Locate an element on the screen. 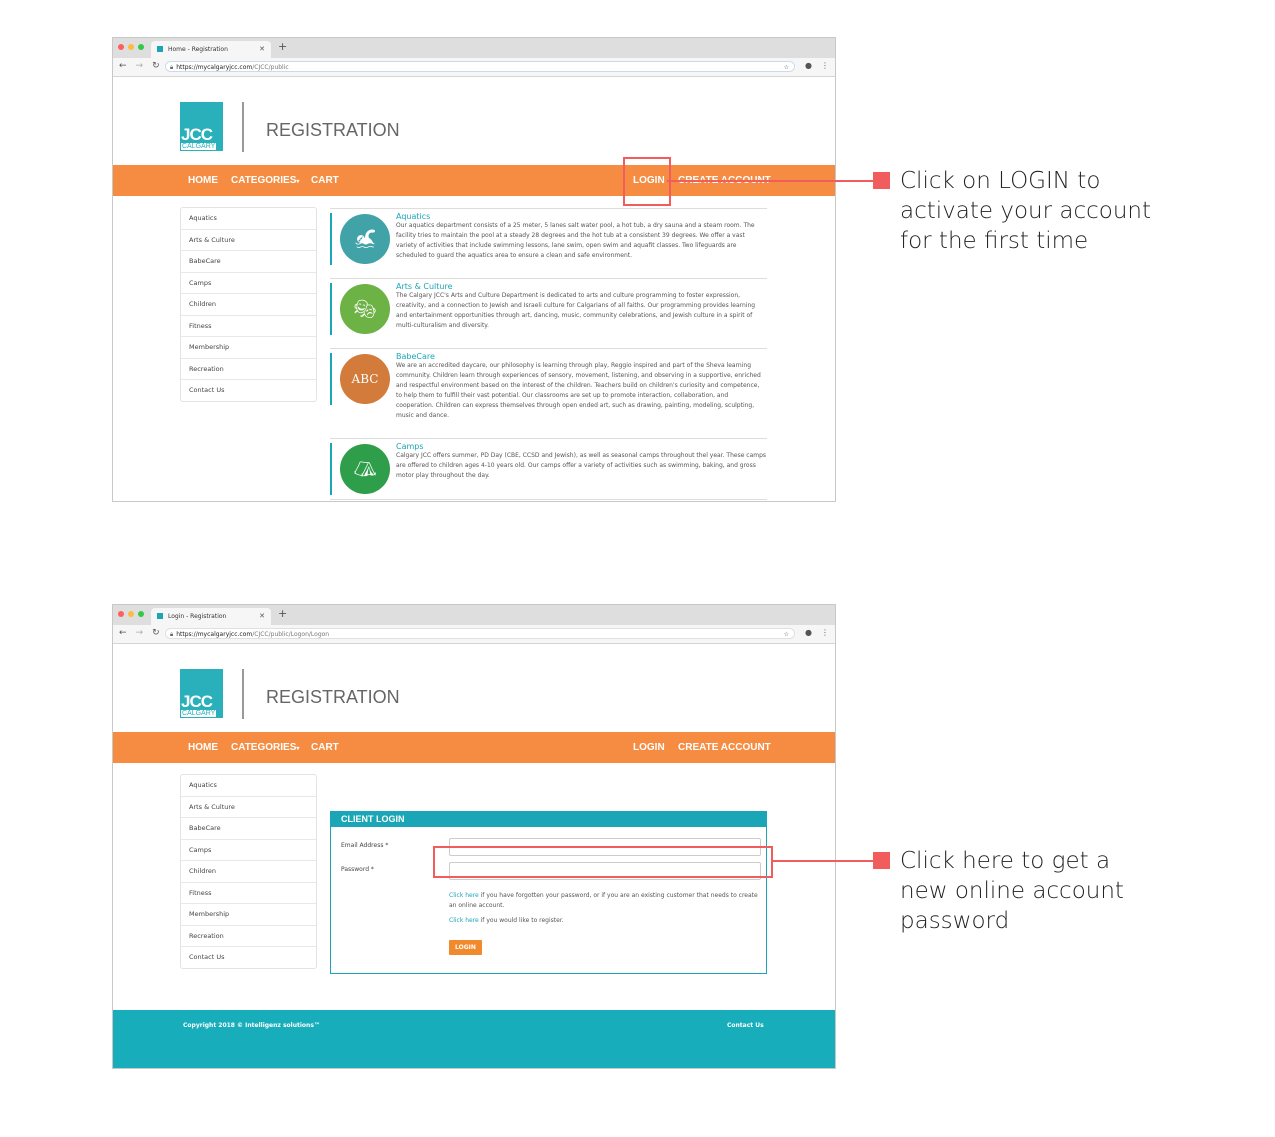 The width and height of the screenshot is (1275, 1137). password-label: Password * is located at coordinates (357, 869).